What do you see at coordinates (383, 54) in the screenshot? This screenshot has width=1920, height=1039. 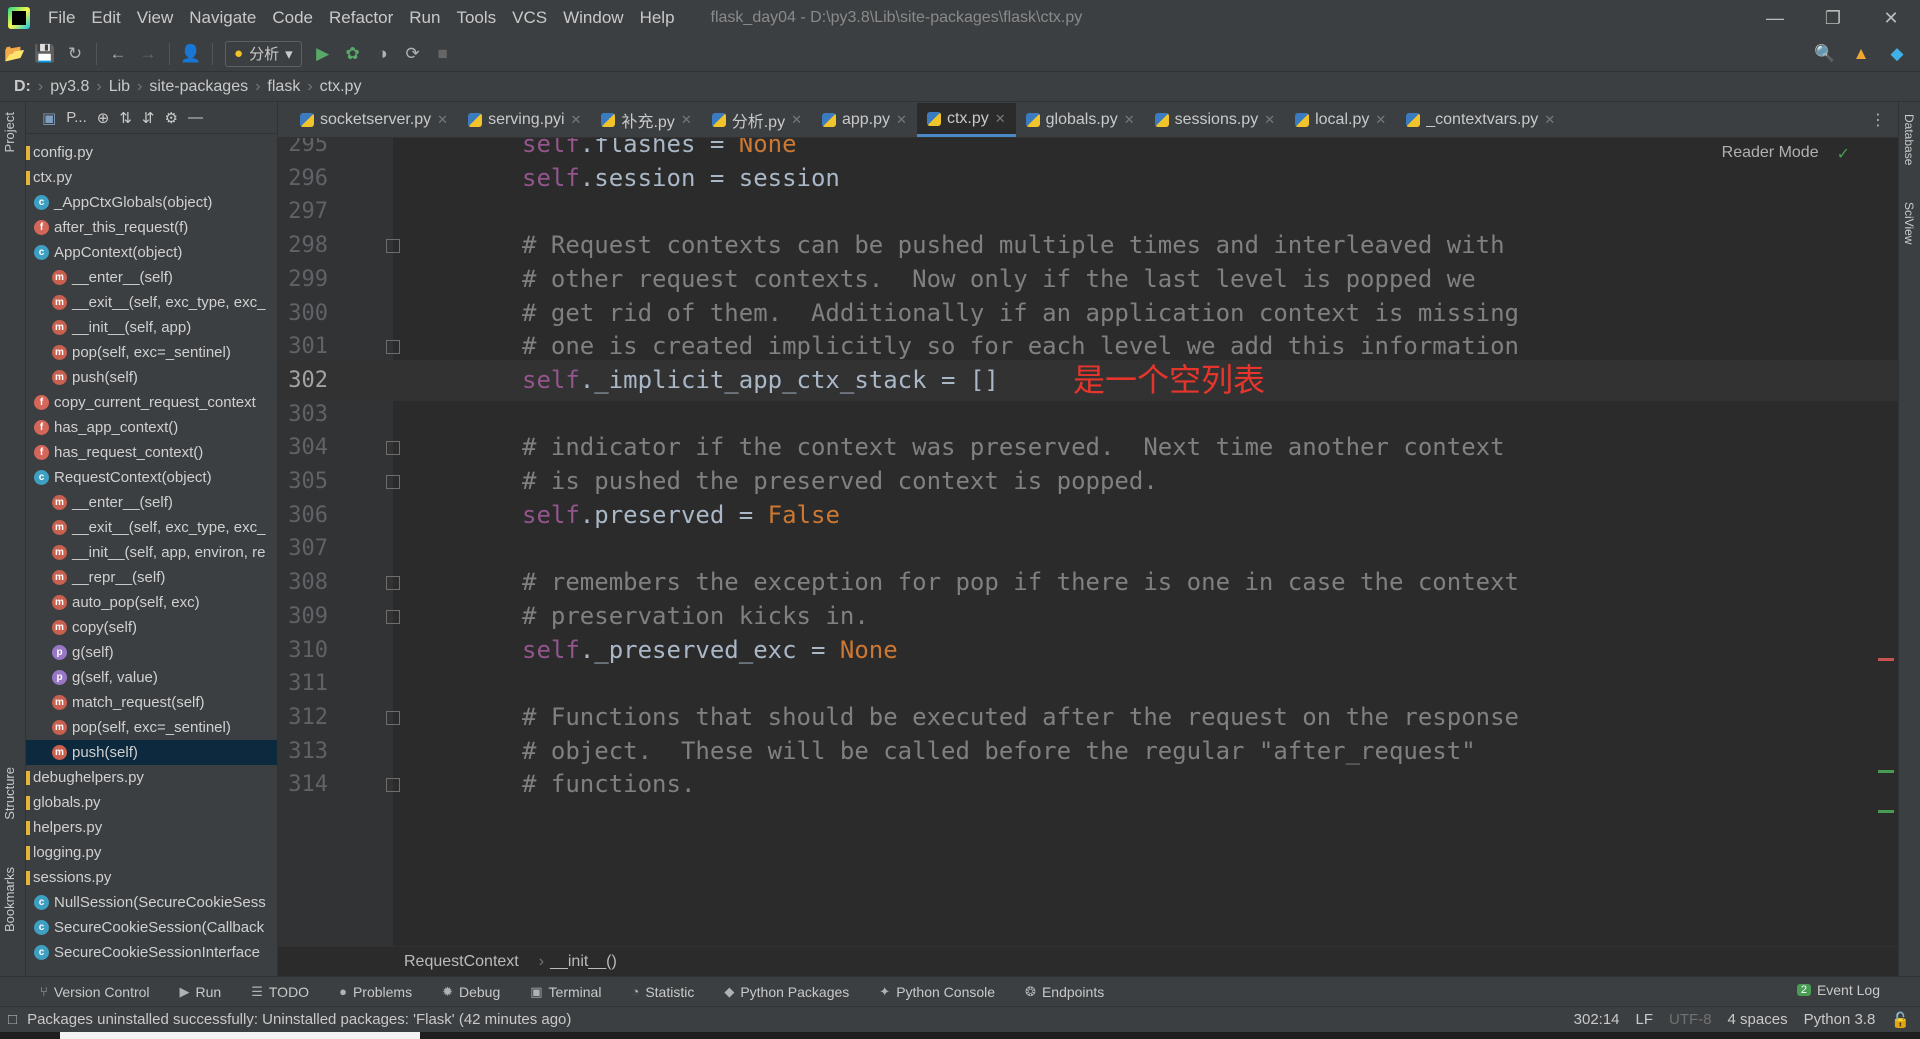 I see `coverage-icon: ◑` at bounding box center [383, 54].